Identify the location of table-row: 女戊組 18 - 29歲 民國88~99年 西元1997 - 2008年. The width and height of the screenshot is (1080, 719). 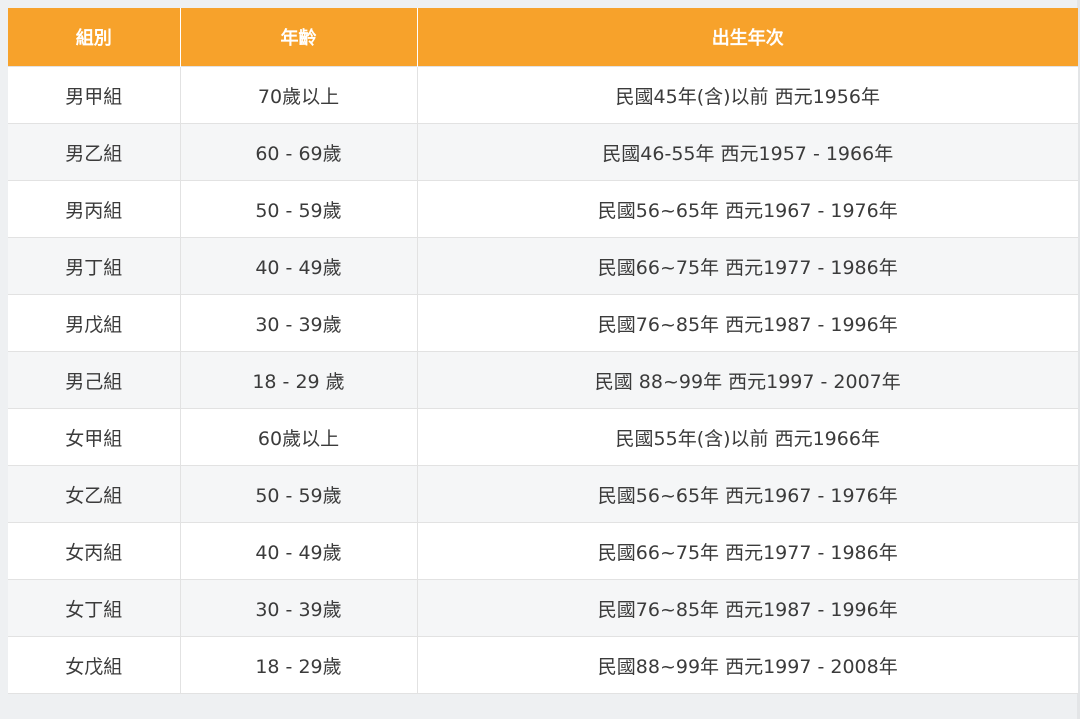
(543, 665).